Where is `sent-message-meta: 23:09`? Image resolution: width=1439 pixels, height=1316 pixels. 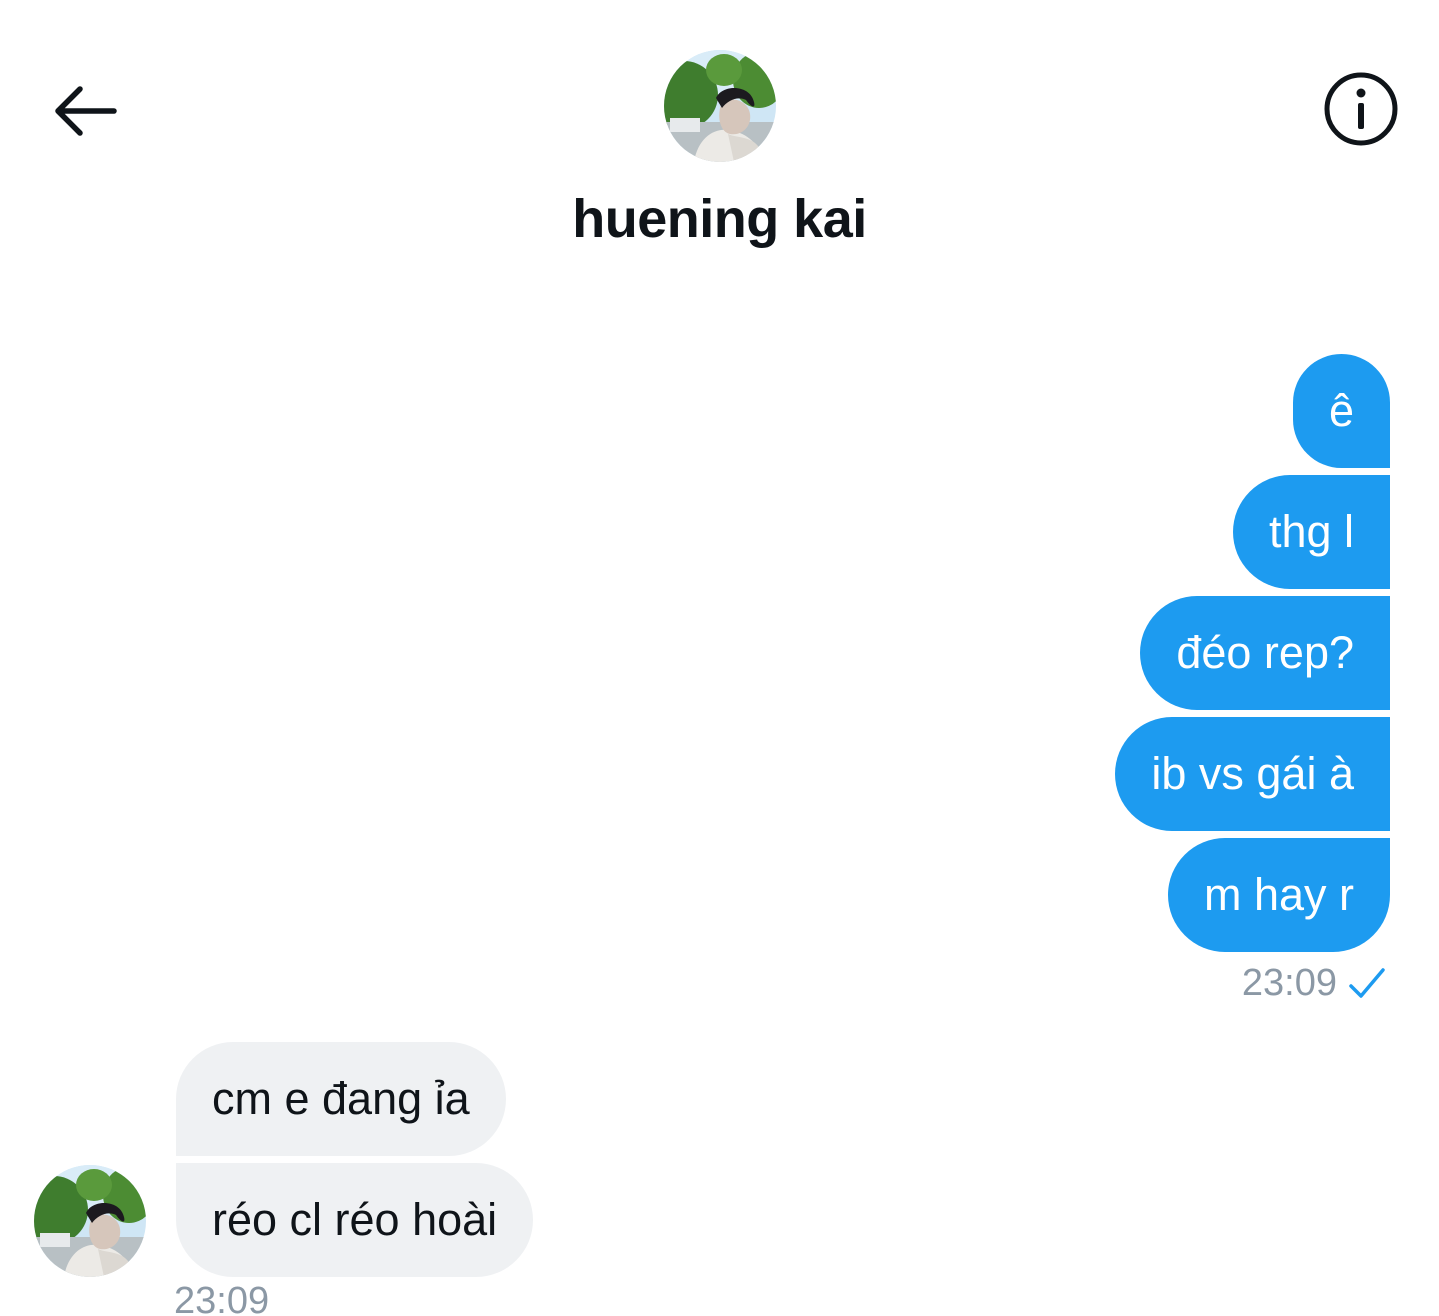 sent-message-meta: 23:09 is located at coordinates (1314, 983).